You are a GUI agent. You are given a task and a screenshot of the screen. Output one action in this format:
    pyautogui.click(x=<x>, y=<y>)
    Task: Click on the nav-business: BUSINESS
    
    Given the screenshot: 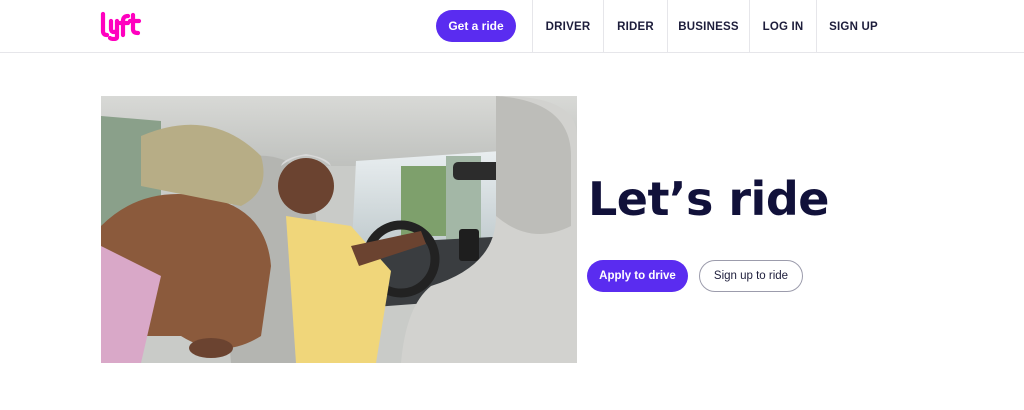 What is the action you would take?
    pyautogui.click(x=708, y=26)
    